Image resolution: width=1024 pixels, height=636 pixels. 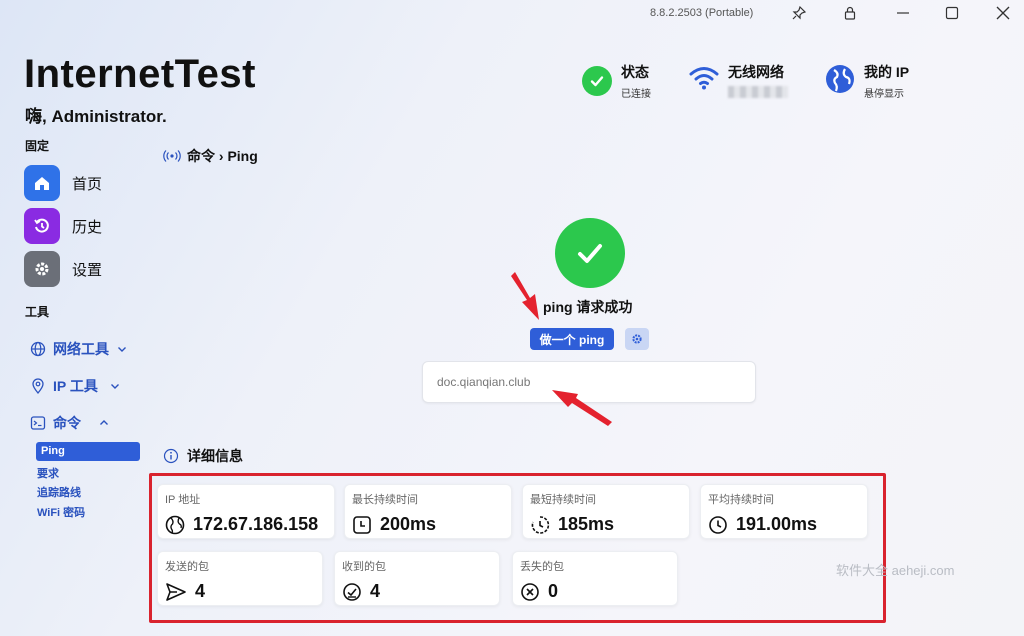 What do you see at coordinates (718, 524) in the screenshot?
I see `clock-icon` at bounding box center [718, 524].